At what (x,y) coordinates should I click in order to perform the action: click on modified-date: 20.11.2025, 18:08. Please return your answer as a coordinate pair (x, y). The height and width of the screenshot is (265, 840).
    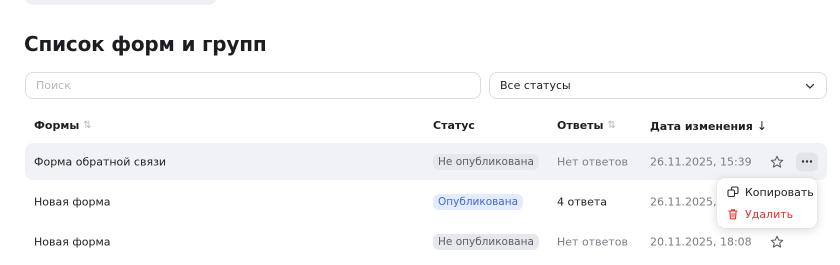
    Looking at the image, I should click on (701, 241).